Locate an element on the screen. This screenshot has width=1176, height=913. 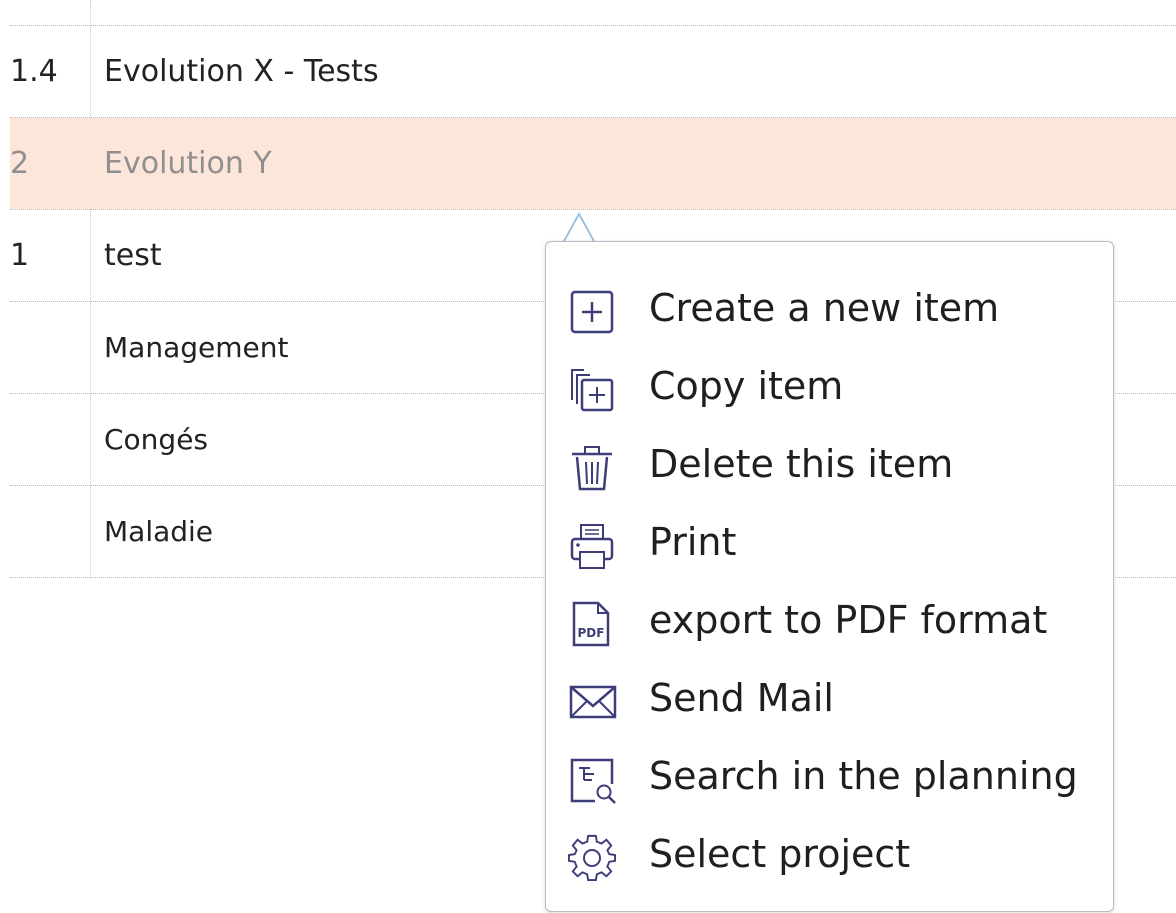
menu-item-label: Delete this item is located at coordinates (801, 464).